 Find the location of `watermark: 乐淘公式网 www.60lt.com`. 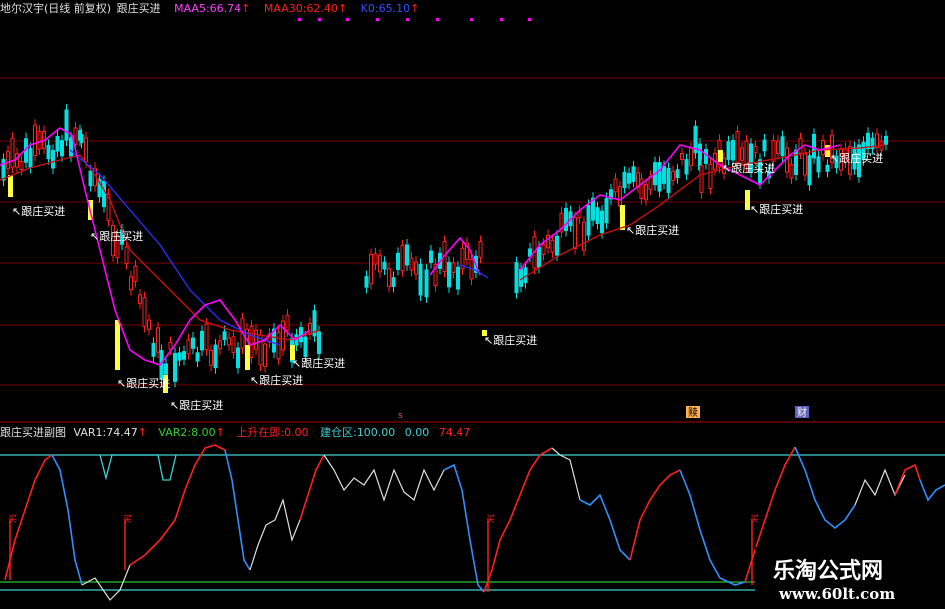

watermark: 乐淘公式网 www.60lt.com is located at coordinates (850, 578).